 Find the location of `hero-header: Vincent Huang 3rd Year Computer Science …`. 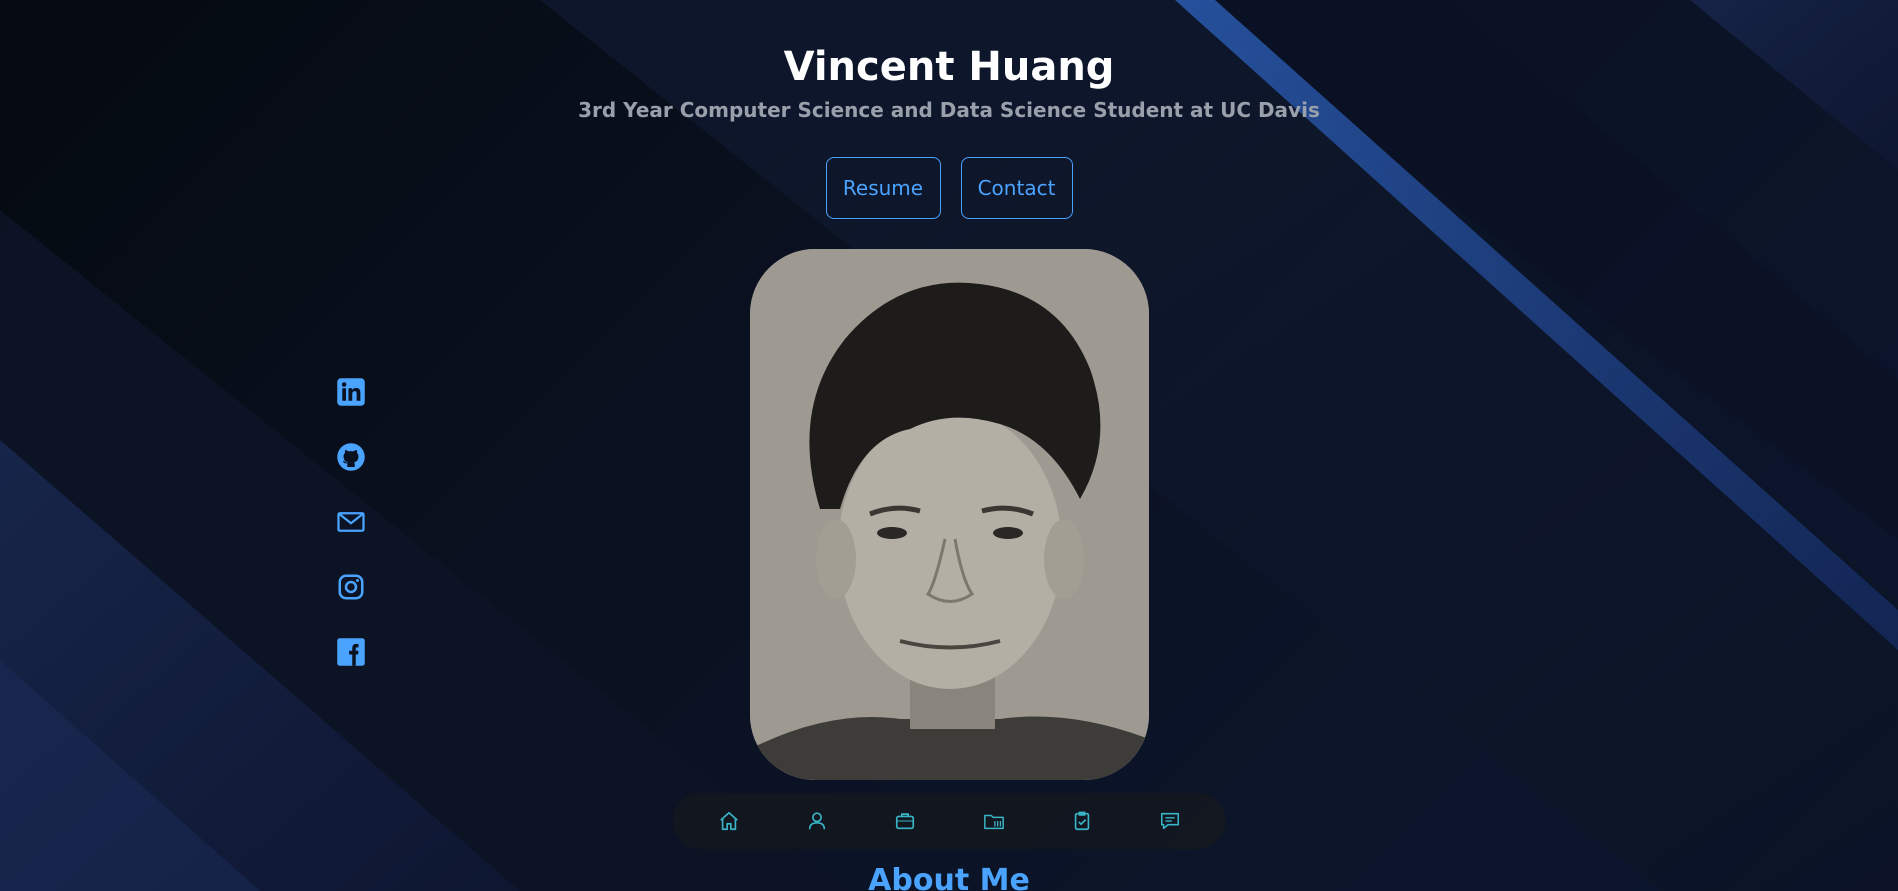

hero-header: Vincent Huang 3rd Year Computer Science … is located at coordinates (949, 81).